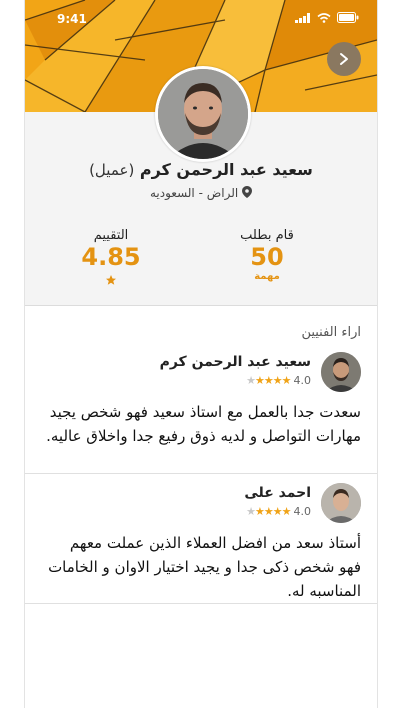 The image size is (400, 710). Describe the element at coordinates (201, 15) in the screenshot. I see `status-bar: 9:41` at that location.